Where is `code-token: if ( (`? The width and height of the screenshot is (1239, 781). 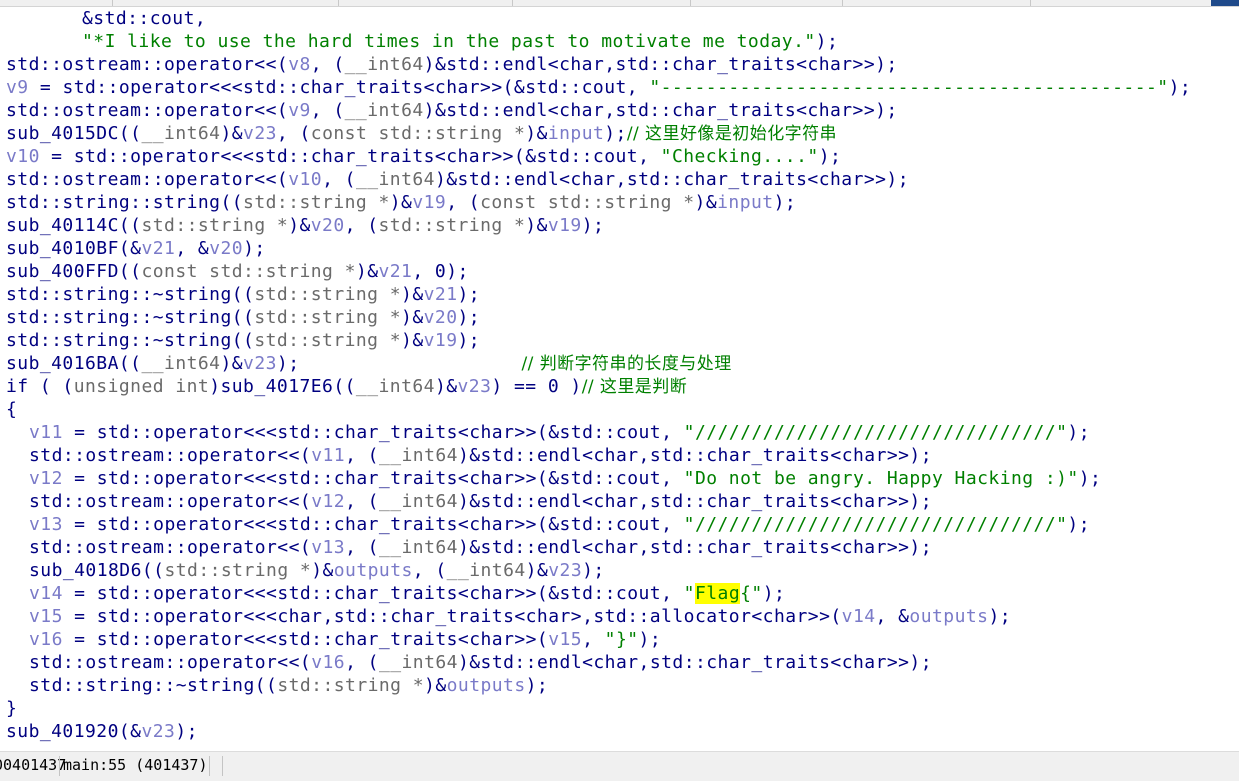 code-token: if ( ( is located at coordinates (40, 386).